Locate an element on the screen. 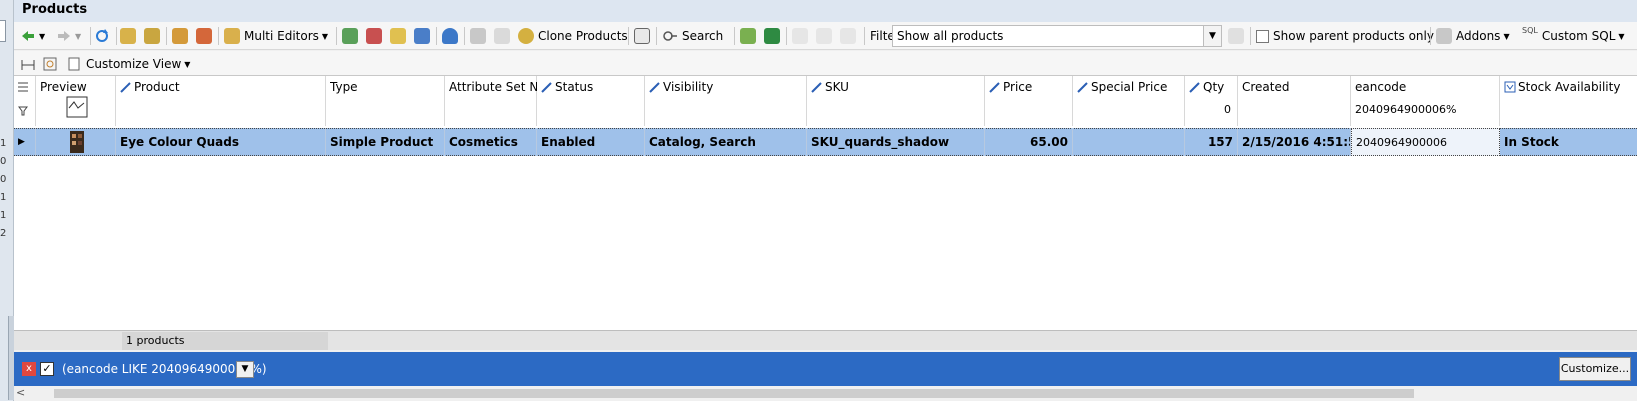 Image resolution: width=1637 pixels, height=401 pixels. column-header-type: Type is located at coordinates (385, 101).